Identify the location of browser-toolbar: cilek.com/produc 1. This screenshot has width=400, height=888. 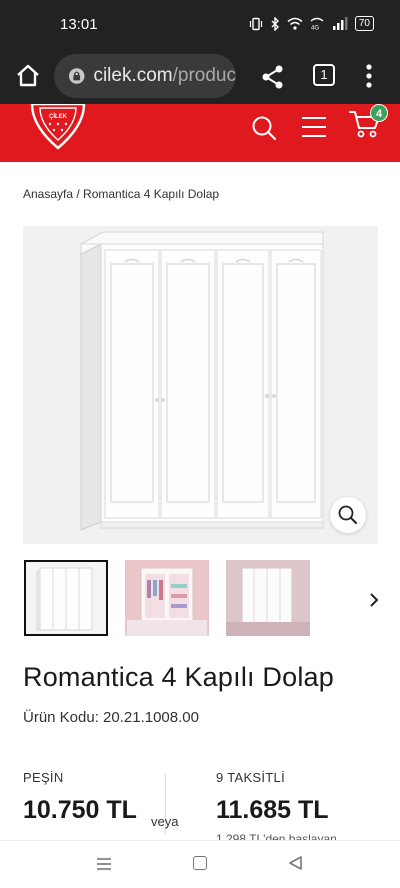
(200, 77).